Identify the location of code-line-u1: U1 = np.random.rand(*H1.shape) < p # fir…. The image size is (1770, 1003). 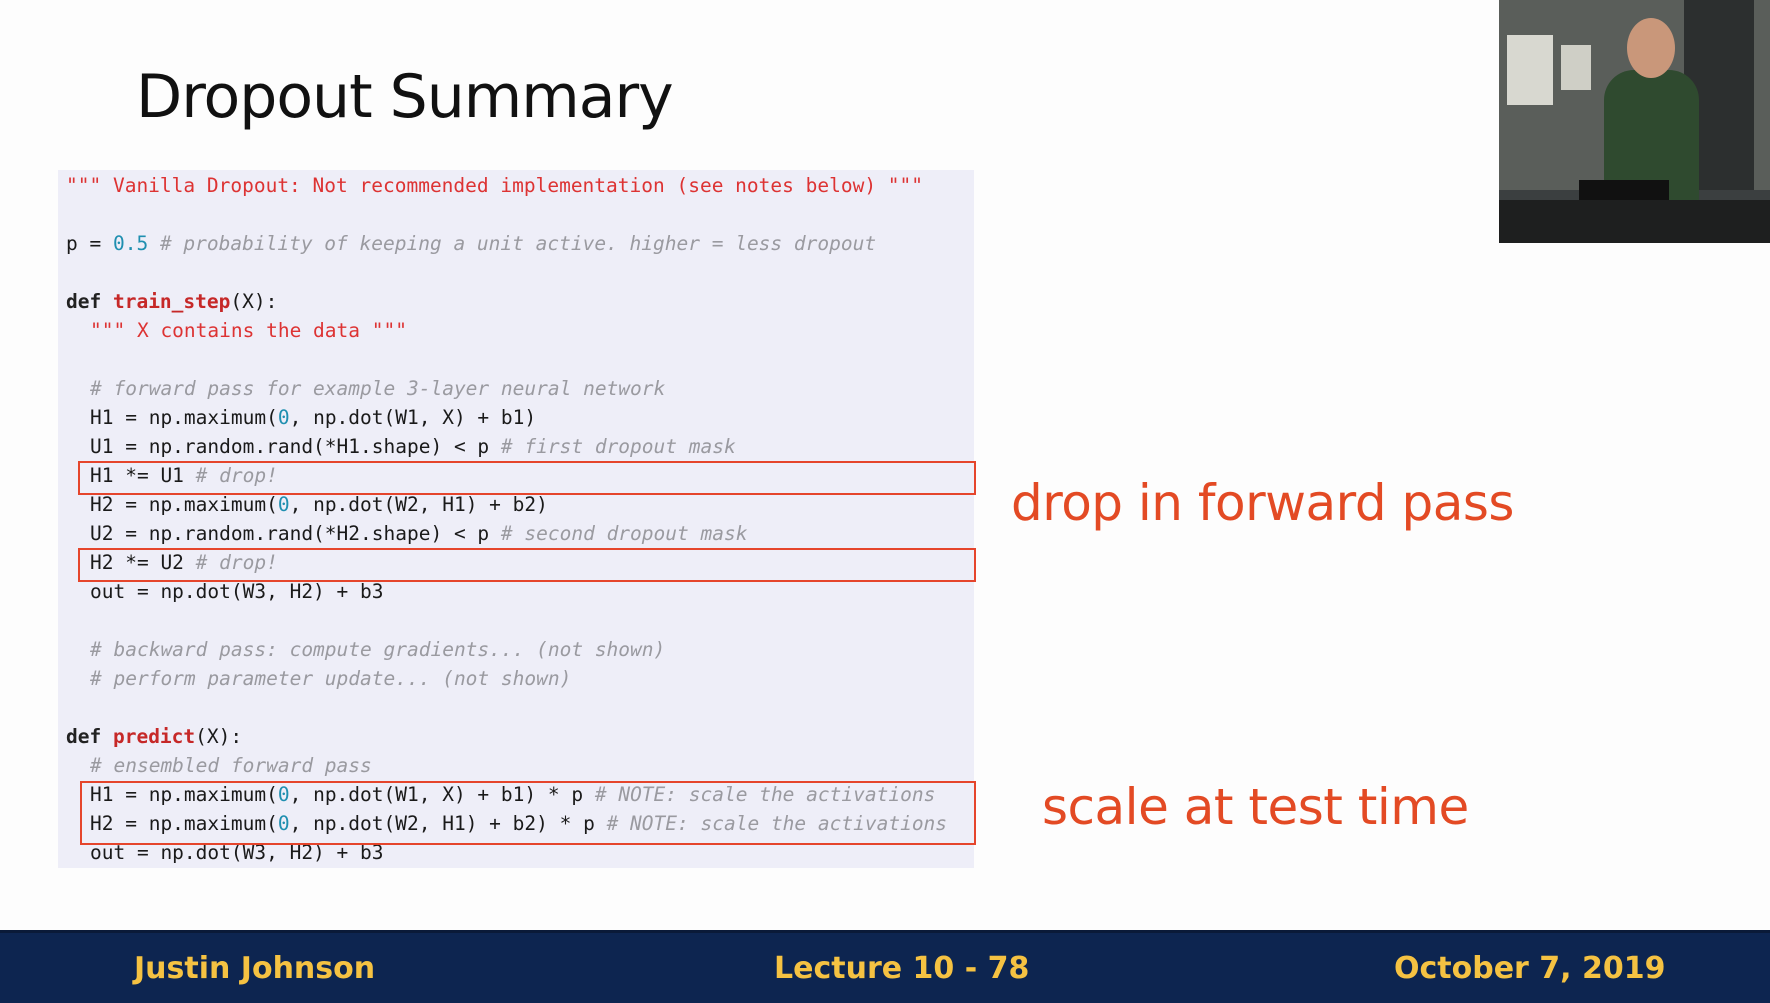
(413, 446).